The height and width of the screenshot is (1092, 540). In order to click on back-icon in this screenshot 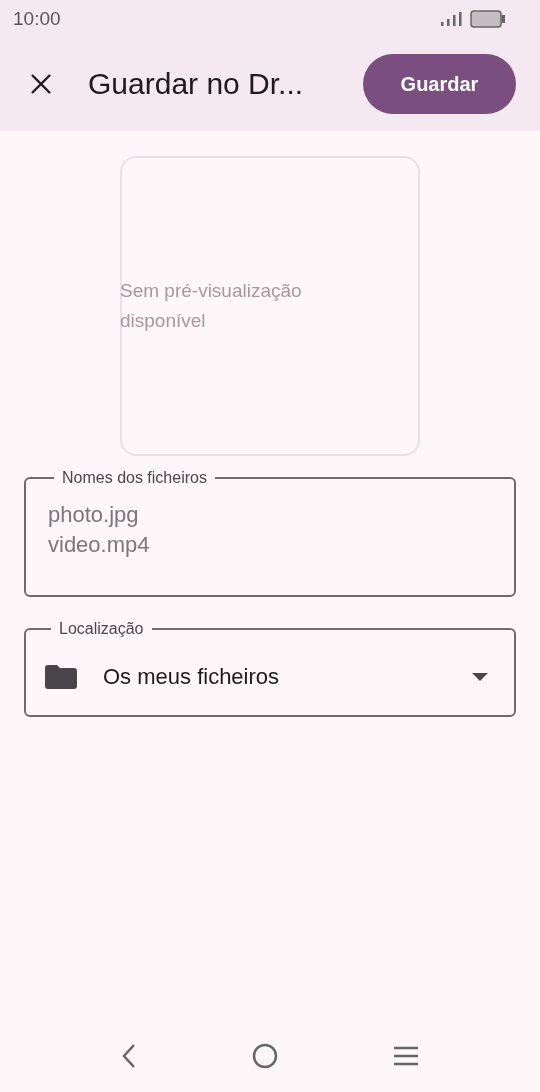, I will do `click(129, 1056)`.